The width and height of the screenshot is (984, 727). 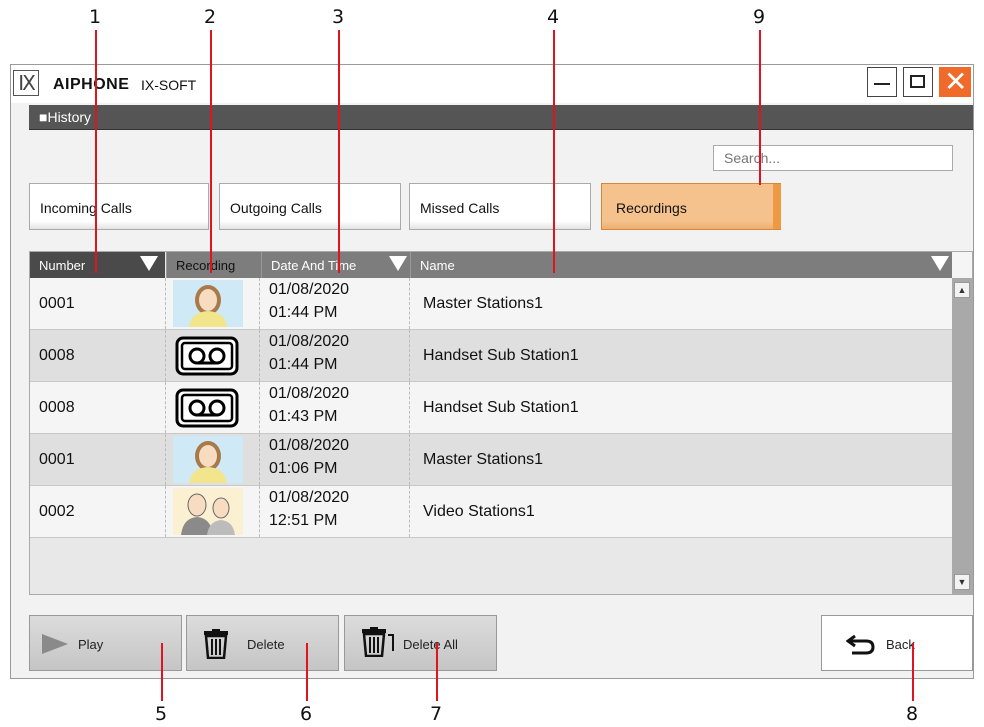 I want to click on section-header: ■History, so click(x=501, y=117).